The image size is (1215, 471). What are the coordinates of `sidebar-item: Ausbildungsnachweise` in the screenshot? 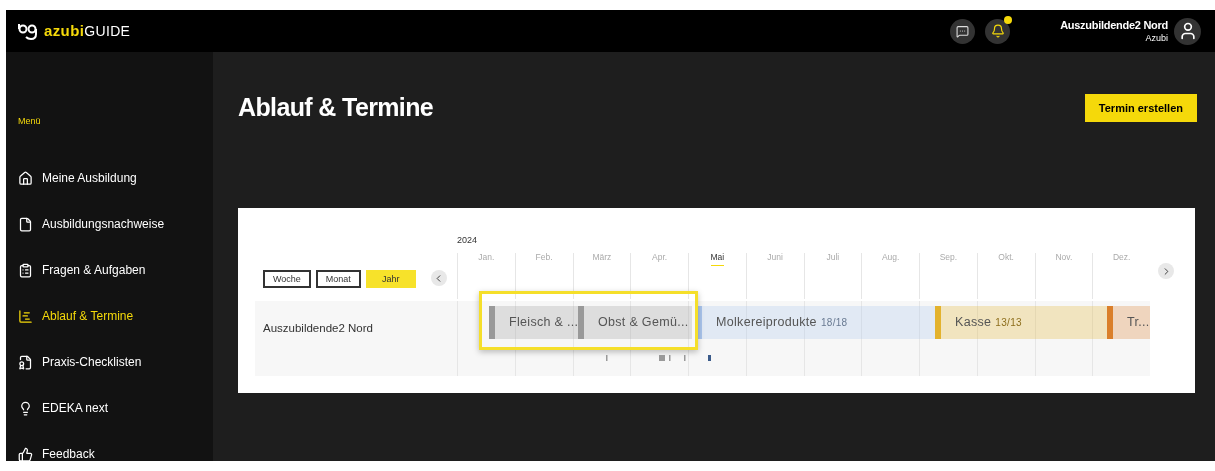 It's located at (115, 224).